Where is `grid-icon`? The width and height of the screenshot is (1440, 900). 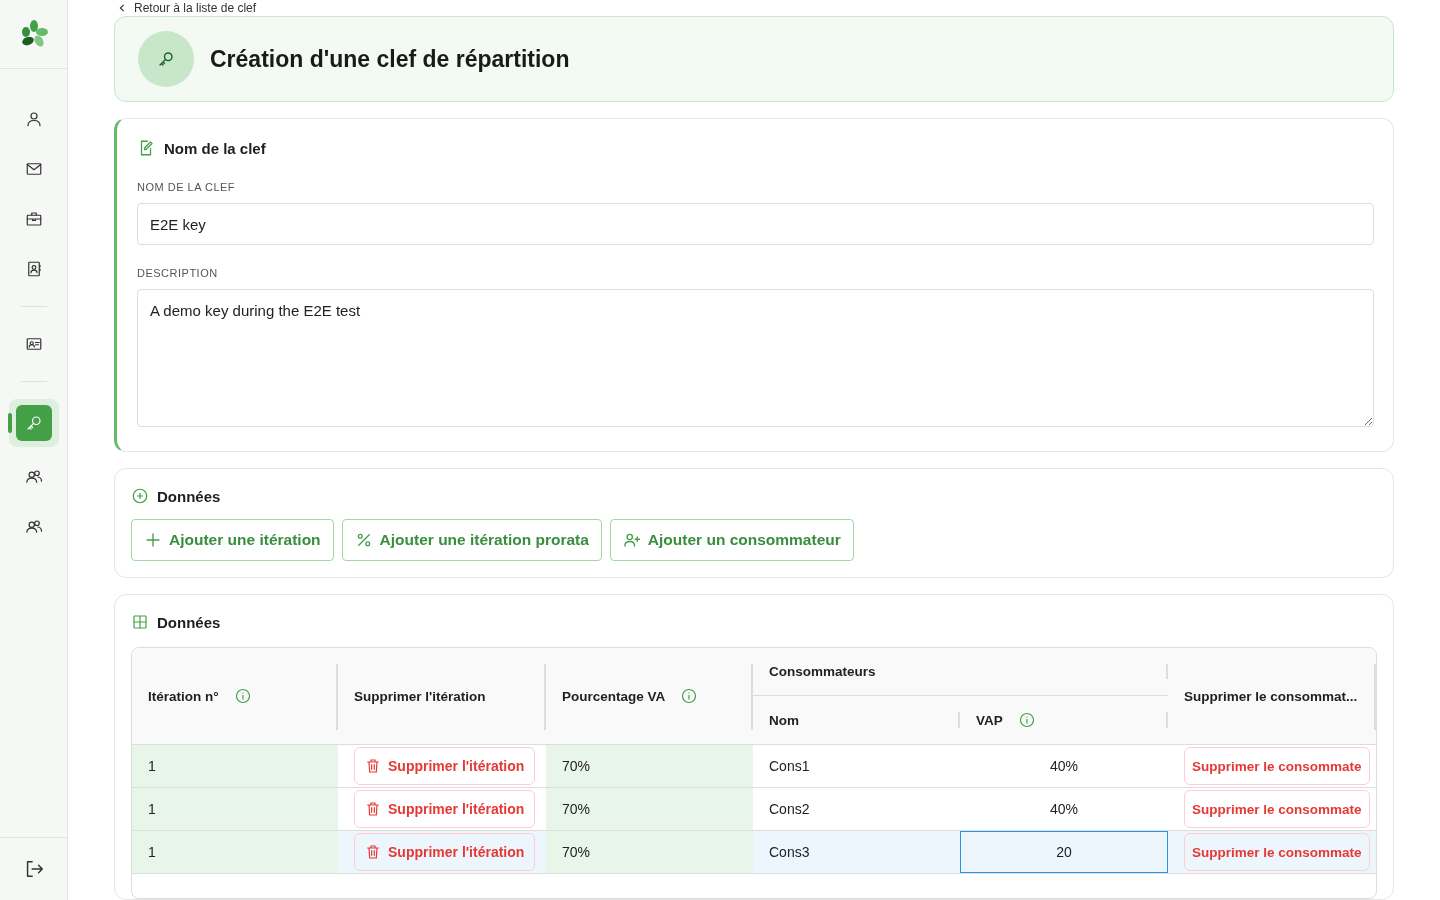
grid-icon is located at coordinates (140, 622).